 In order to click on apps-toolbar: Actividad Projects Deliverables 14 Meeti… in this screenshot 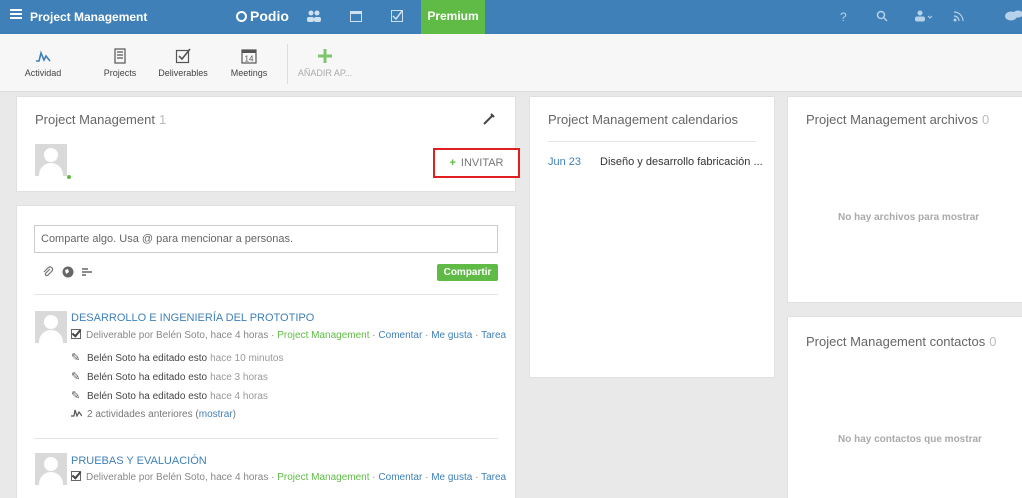, I will do `click(511, 63)`.